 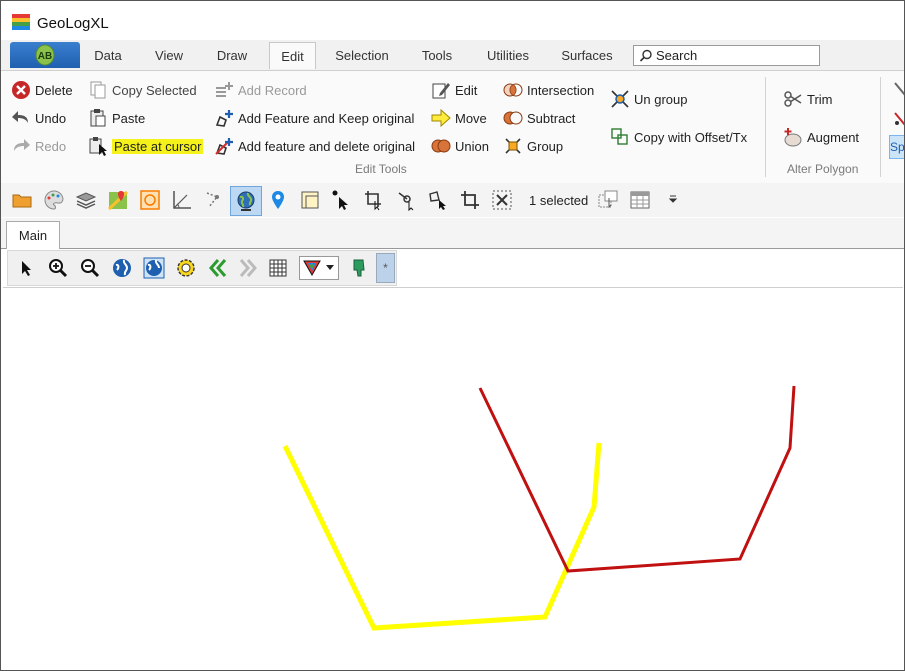 What do you see at coordinates (454, 90) in the screenshot?
I see `edit-button: Edit` at bounding box center [454, 90].